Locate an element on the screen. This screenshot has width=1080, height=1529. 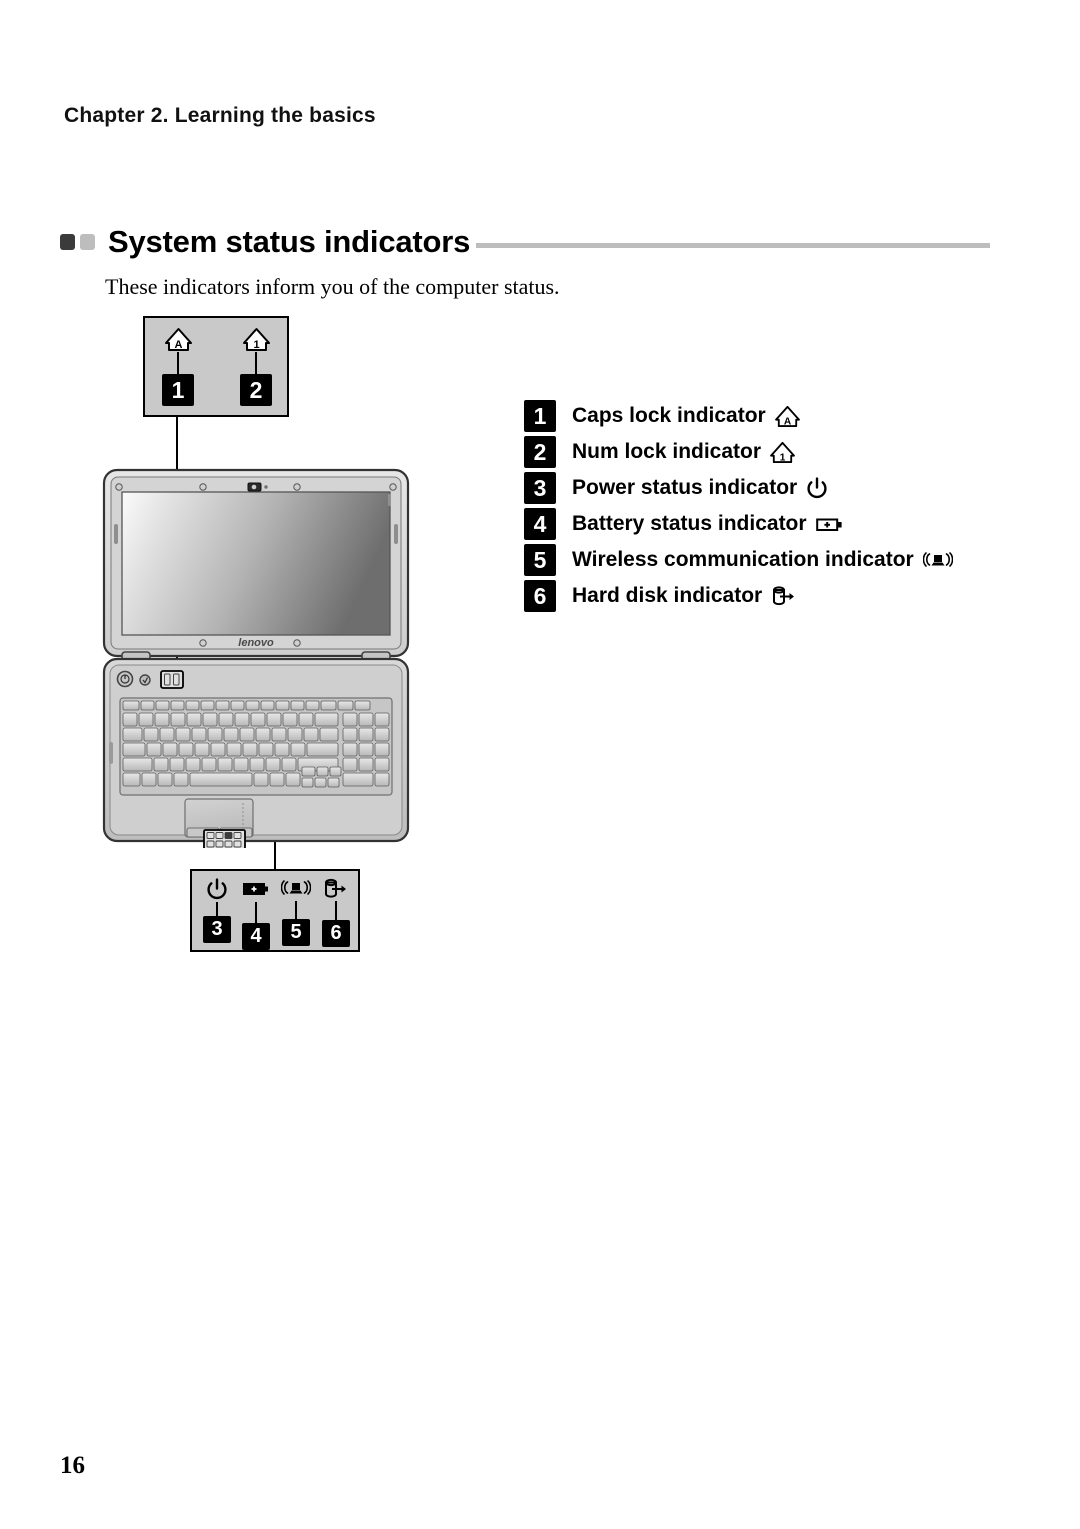
bullet-square-dark-icon is located at coordinates (67, 242).